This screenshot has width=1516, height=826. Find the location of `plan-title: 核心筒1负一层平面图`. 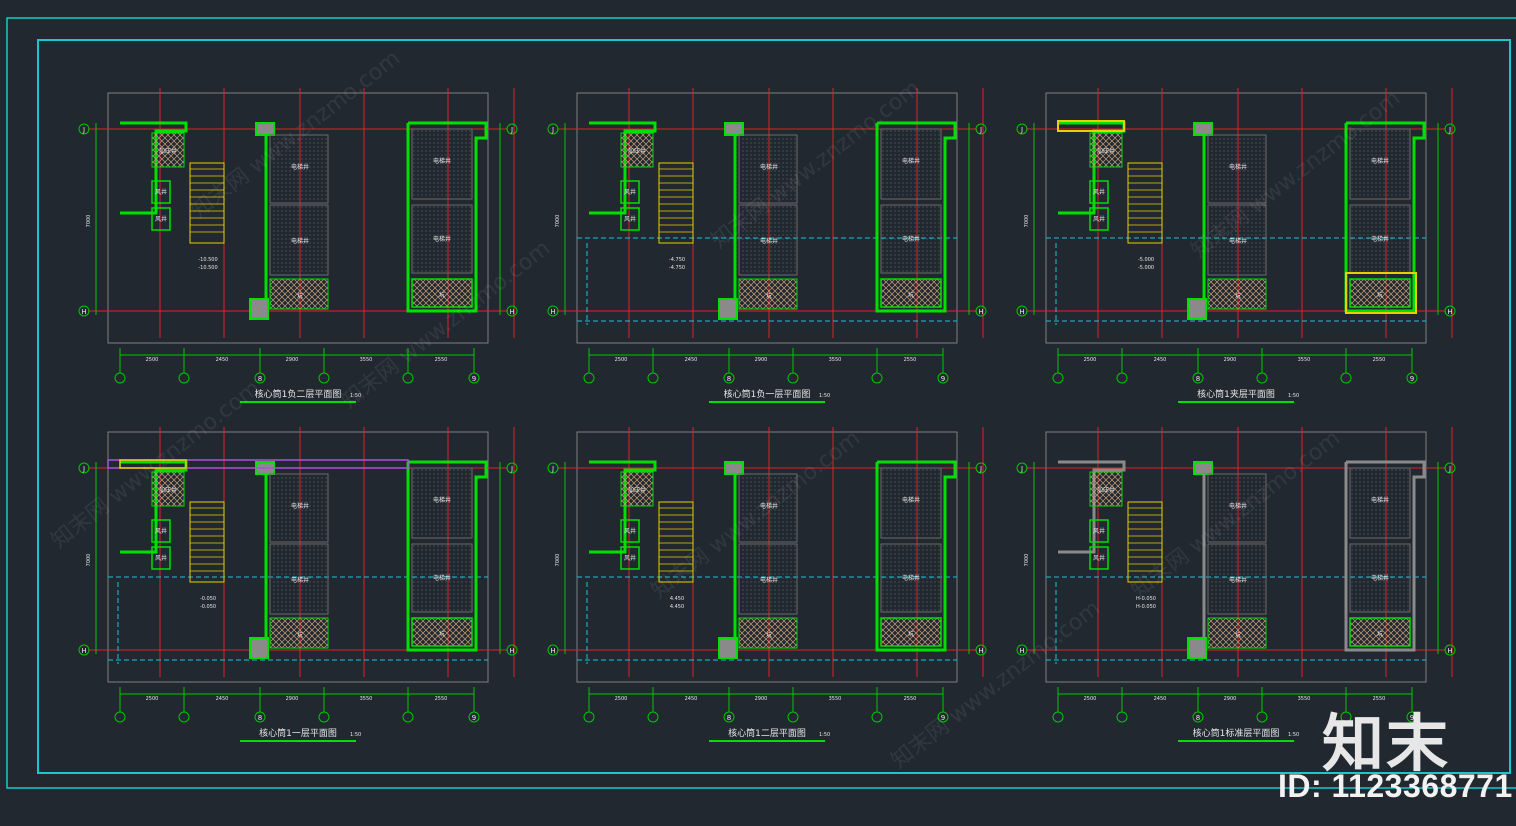

plan-title: 核心筒1负一层平面图 is located at coordinates (767, 394).